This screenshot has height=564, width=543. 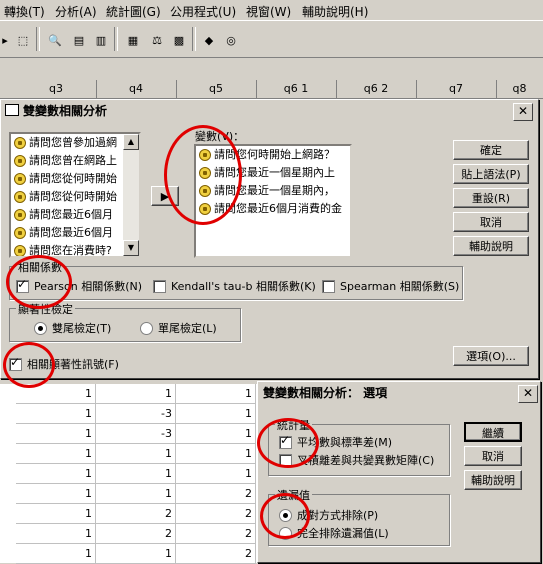 What do you see at coordinates (125, 321) in the screenshot?
I see `significance-test-group: 顯著性檢定 雙尾檢定(T) 單尾檢定(L)` at bounding box center [125, 321].